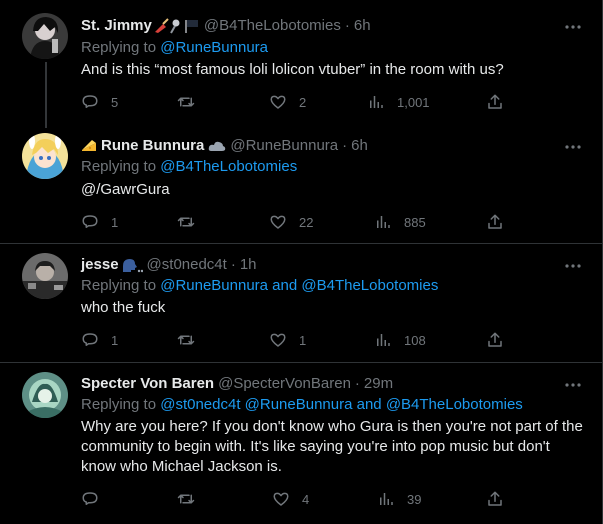 The image size is (603, 524). What do you see at coordinates (284, 384) in the screenshot?
I see `user-handle: @SpecterVonBaren` at bounding box center [284, 384].